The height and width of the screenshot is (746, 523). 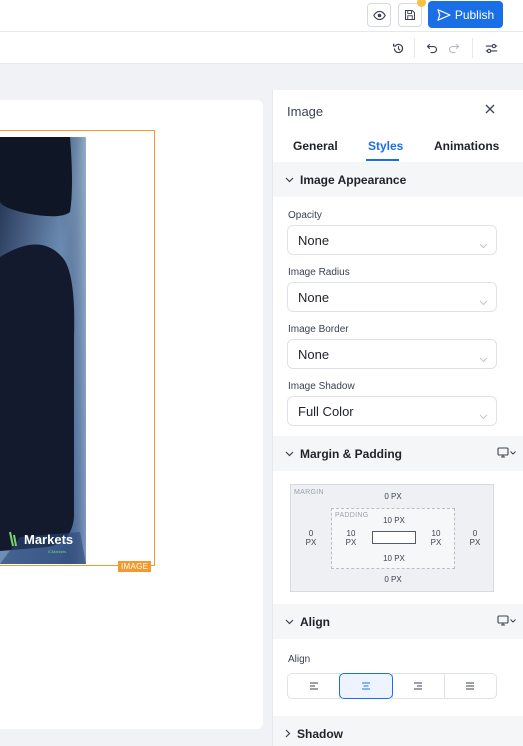 What do you see at coordinates (314, 354) in the screenshot?
I see `image-border-value: None` at bounding box center [314, 354].